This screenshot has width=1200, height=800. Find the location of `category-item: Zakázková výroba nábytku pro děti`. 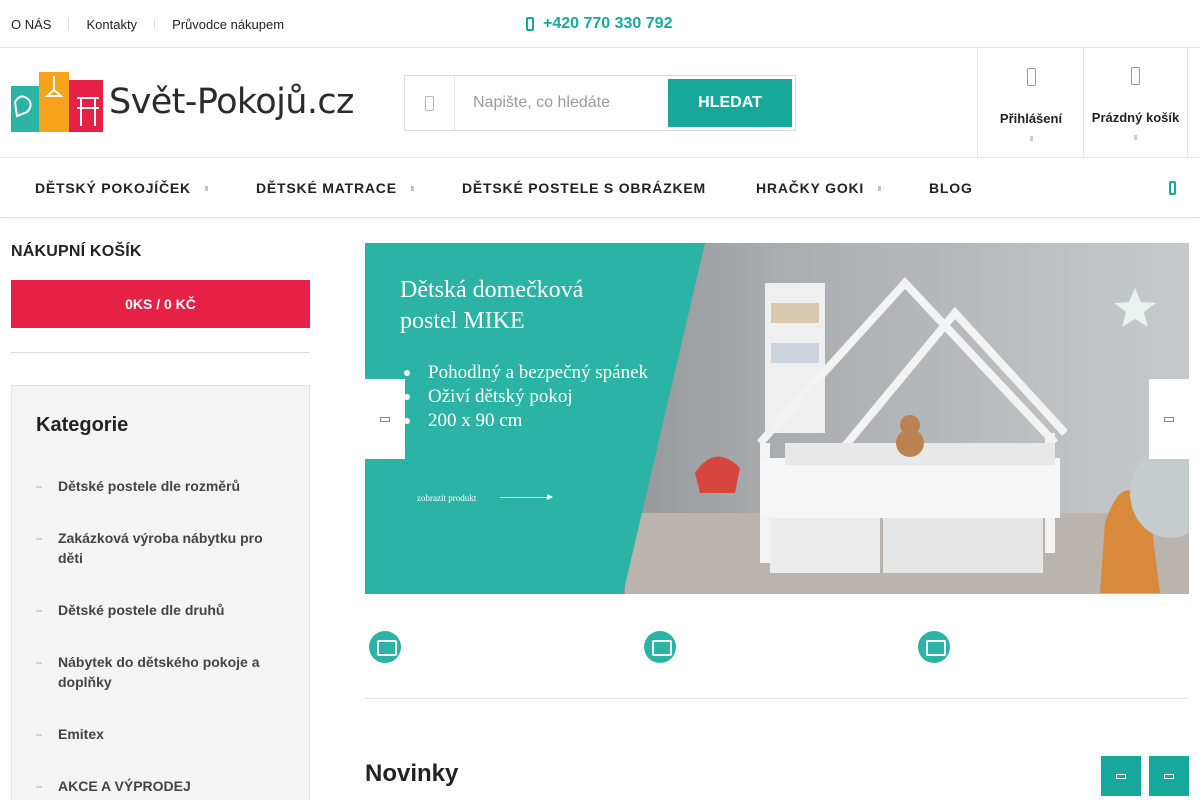

category-item: Zakázková výroba nábytku pro děti is located at coordinates (160, 548).